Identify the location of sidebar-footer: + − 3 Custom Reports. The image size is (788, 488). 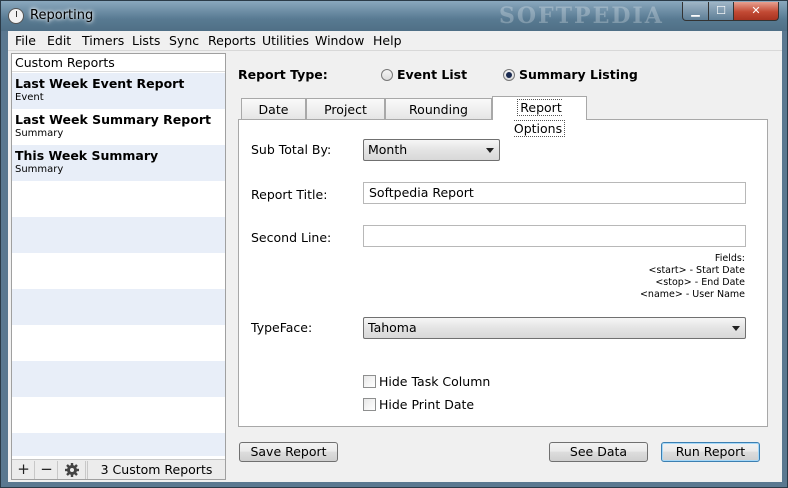
(118, 469).